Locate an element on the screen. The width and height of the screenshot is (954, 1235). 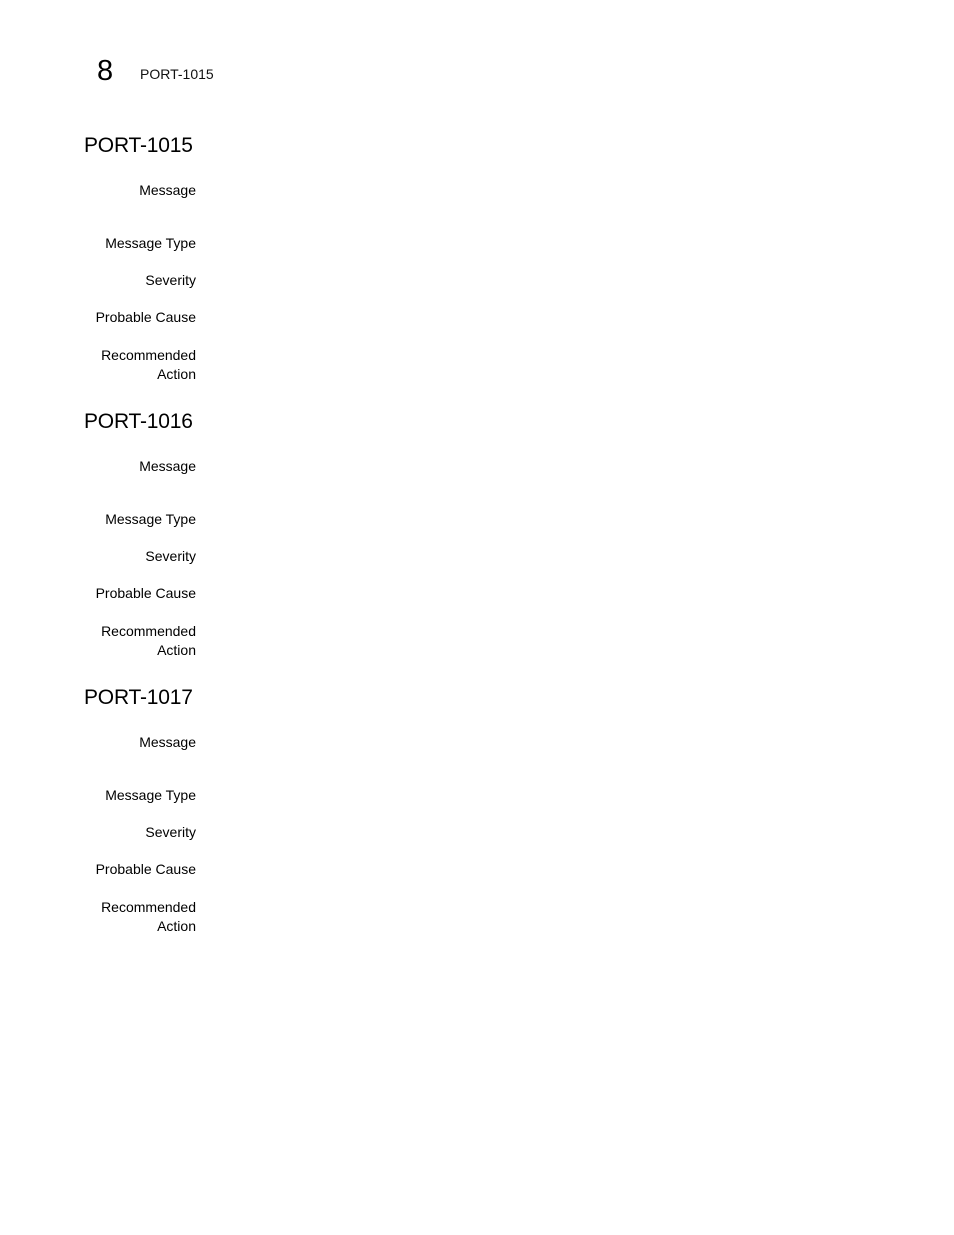
section-title: PORT-1016 is located at coordinates (138, 421).